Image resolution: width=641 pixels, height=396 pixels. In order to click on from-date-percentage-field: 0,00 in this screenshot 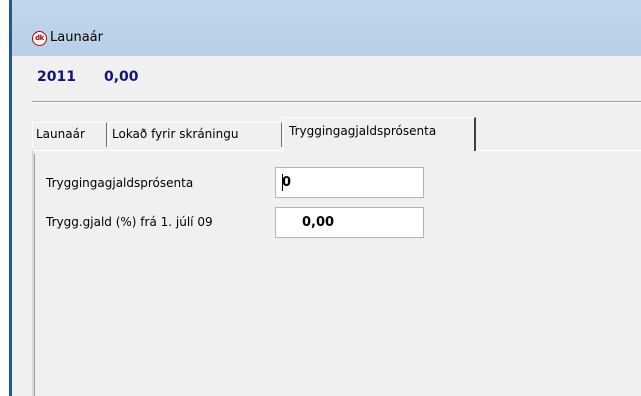, I will do `click(349, 222)`.